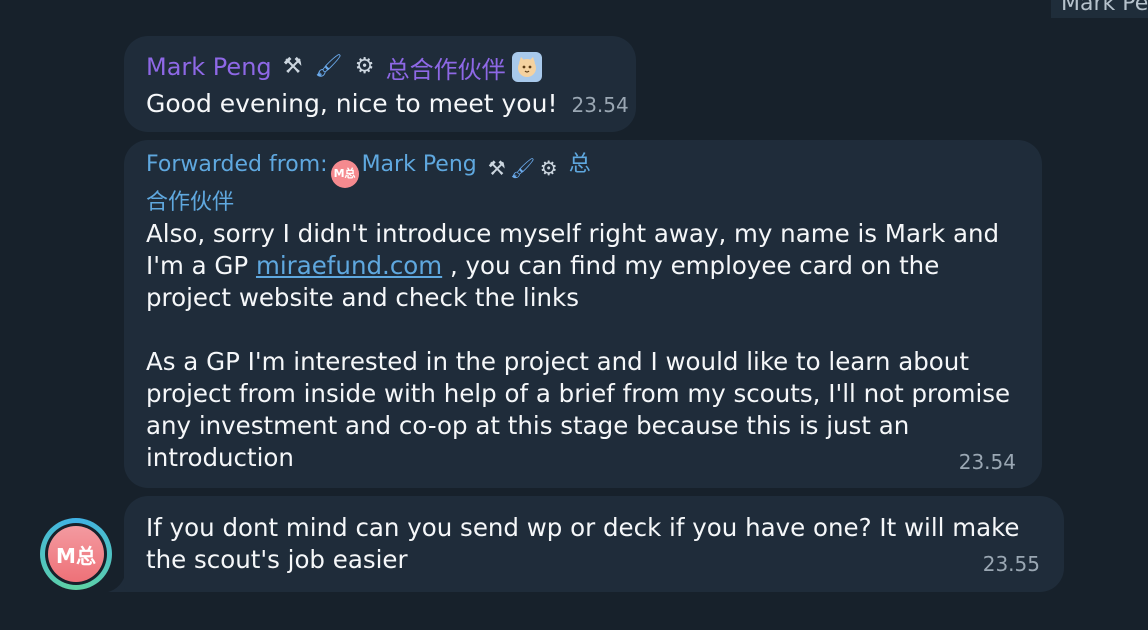  I want to click on forwarded-title-a: 总, so click(579, 164).